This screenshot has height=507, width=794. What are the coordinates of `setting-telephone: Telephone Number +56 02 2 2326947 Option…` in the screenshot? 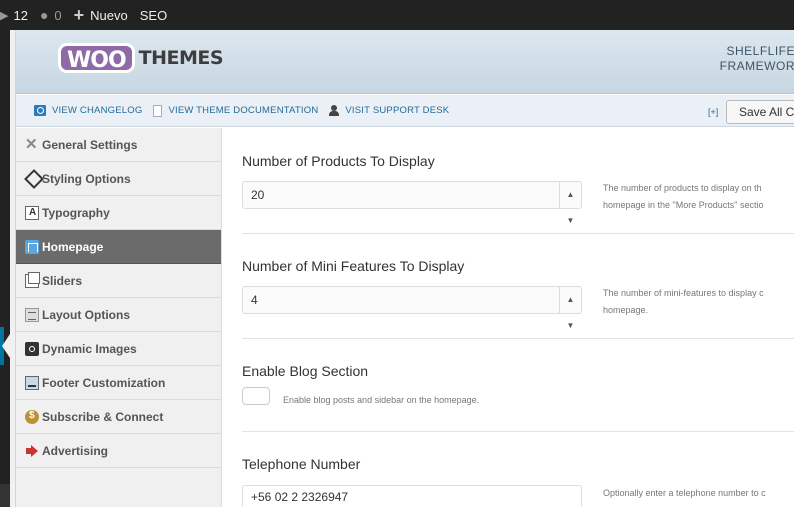 It's located at (518, 481).